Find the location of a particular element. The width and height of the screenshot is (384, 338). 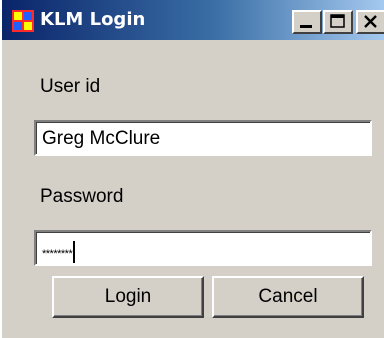

user-id-label: User id is located at coordinates (70, 86).